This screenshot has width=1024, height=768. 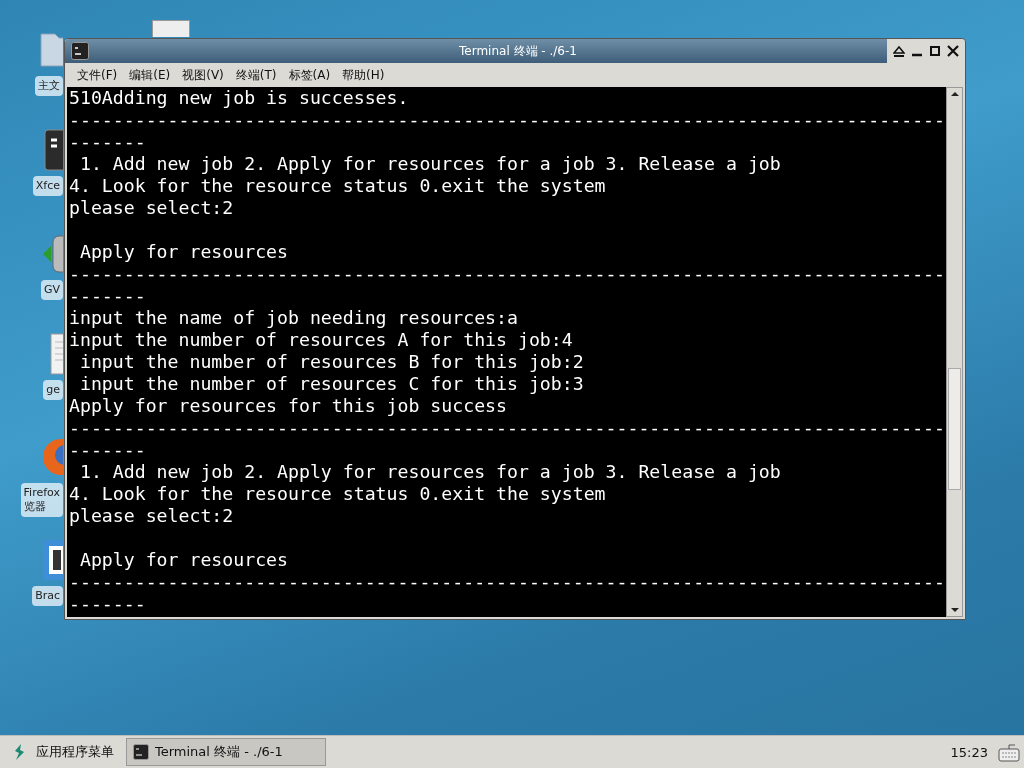 What do you see at coordinates (321, 340) in the screenshot?
I see `terminal-line: input the number of resources A for this job:4` at bounding box center [321, 340].